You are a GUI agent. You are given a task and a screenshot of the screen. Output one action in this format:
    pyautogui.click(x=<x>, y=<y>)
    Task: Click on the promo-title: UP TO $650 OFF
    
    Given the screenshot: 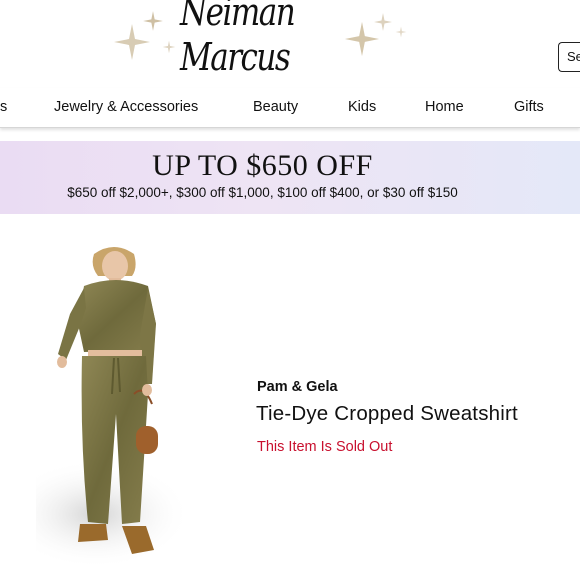 What is the action you would take?
    pyautogui.click(x=262, y=165)
    